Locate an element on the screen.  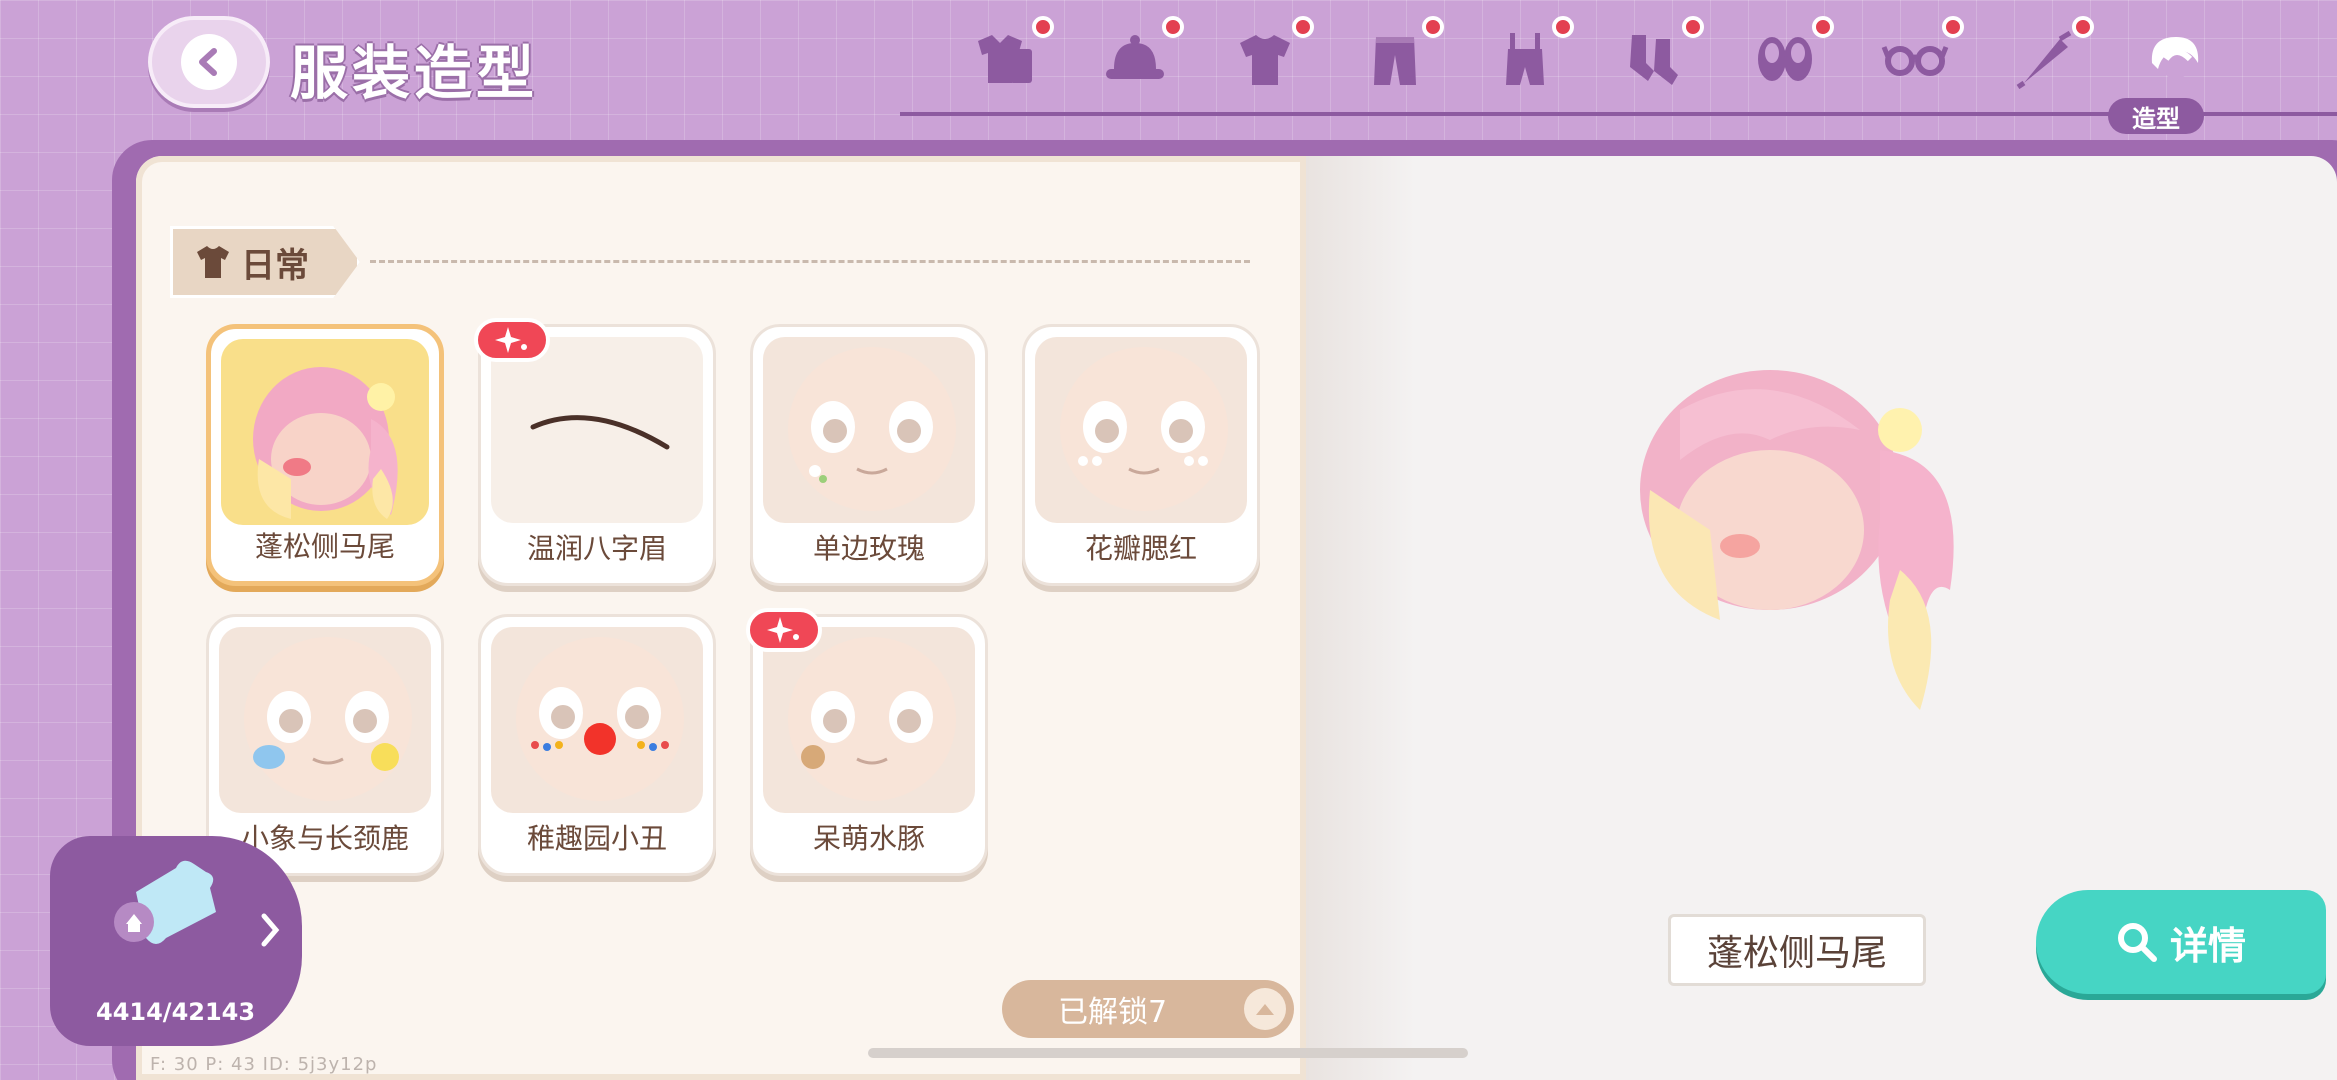
item-card: 花瓣腮红 is located at coordinates (1141, 455).